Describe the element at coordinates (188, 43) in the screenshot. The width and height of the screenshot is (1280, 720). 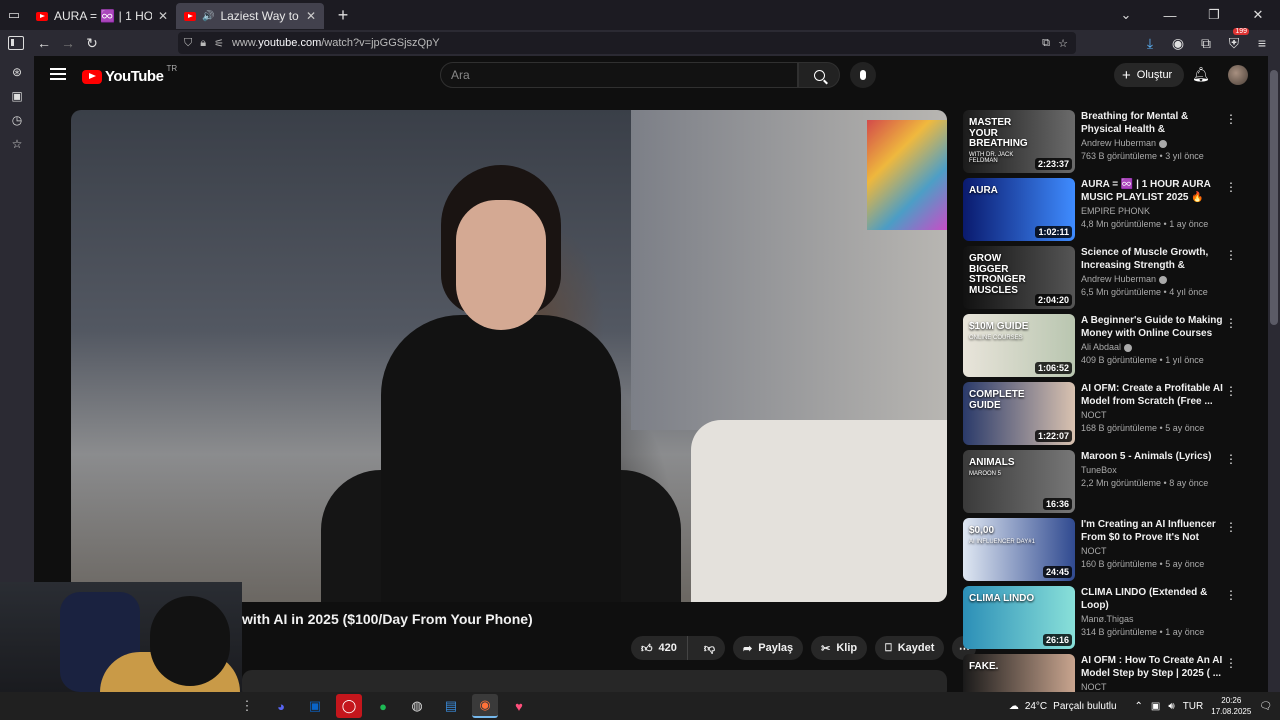
I see `shield-icon: ⛉` at that location.